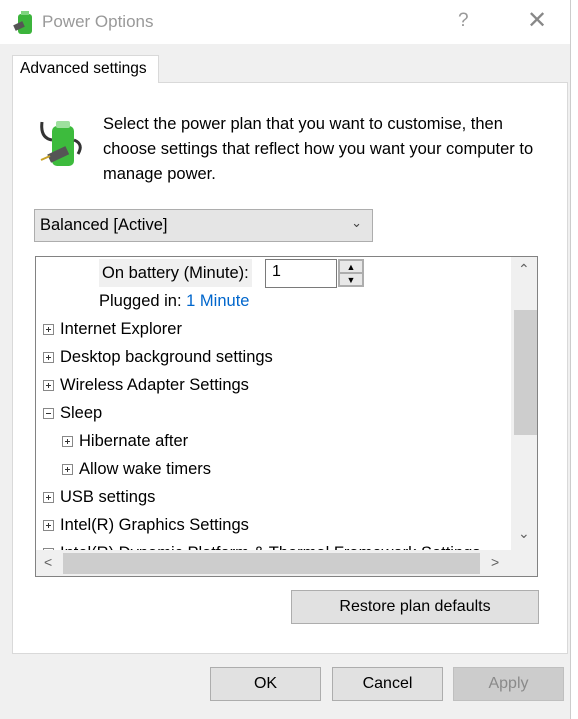  What do you see at coordinates (81, 413) in the screenshot?
I see `tree-item-label: Sleep` at bounding box center [81, 413].